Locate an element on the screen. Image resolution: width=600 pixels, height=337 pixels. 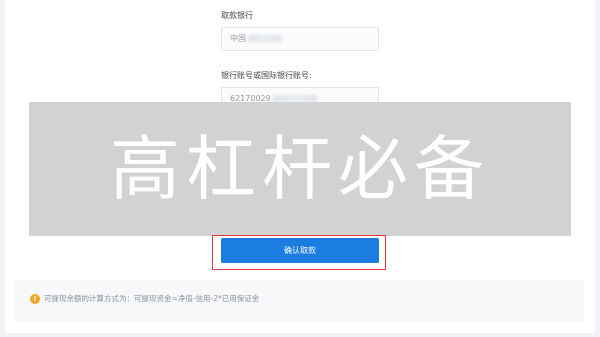
bank-label: 取款银行 is located at coordinates (237, 15).